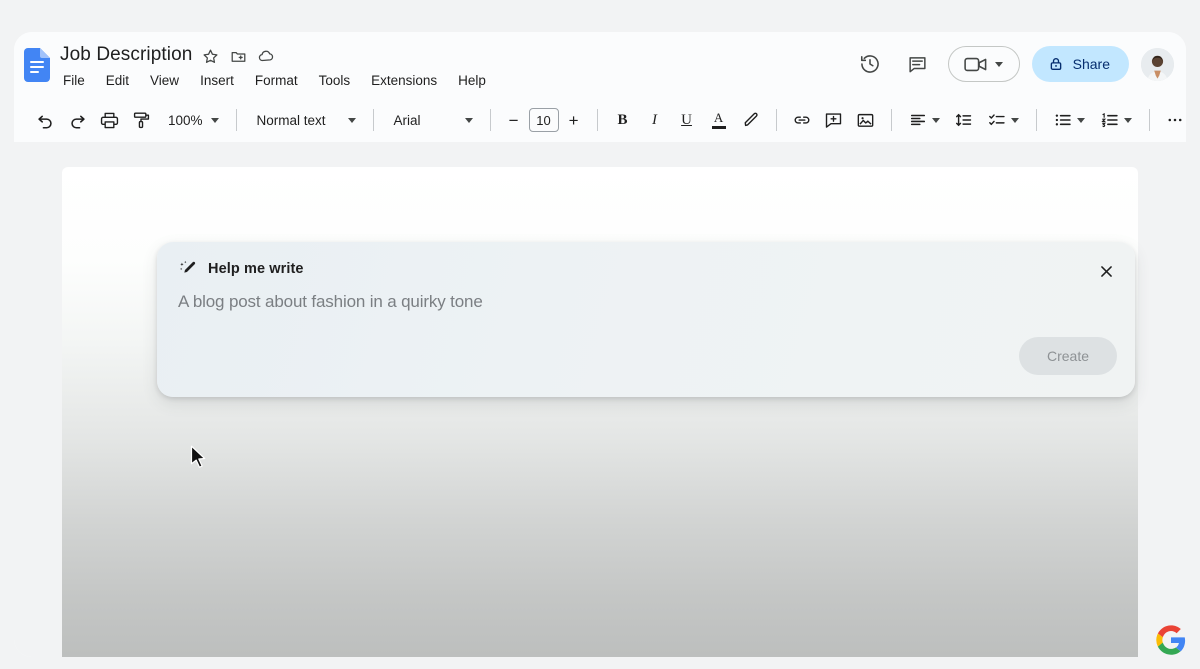  Describe the element at coordinates (266, 56) in the screenshot. I see `cloud-saved-icon` at that location.